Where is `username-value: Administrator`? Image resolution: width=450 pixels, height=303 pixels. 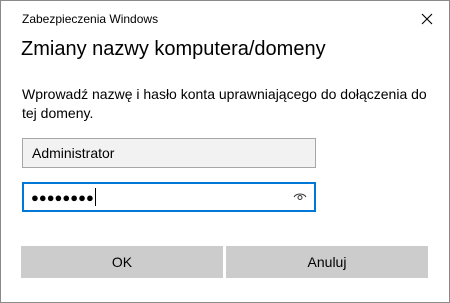 username-value: Administrator is located at coordinates (73, 153).